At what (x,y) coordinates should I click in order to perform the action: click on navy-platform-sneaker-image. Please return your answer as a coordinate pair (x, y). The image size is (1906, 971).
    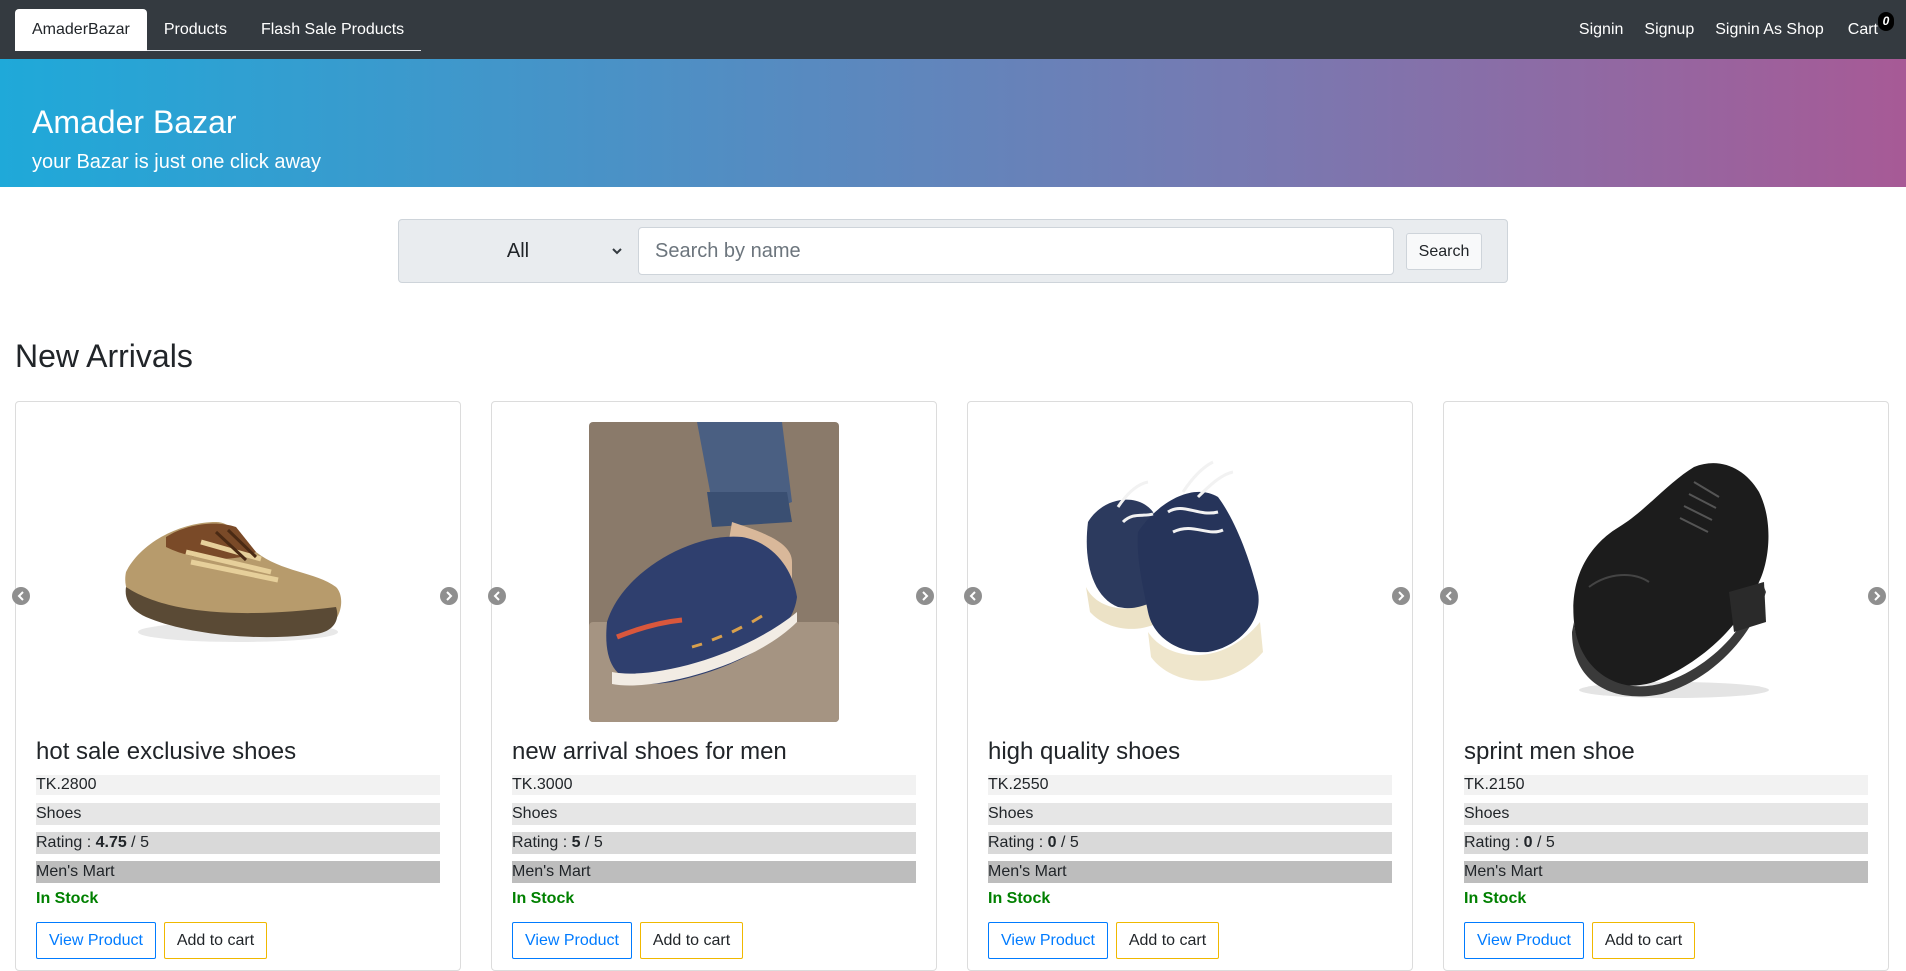
    Looking at the image, I should click on (1174, 570).